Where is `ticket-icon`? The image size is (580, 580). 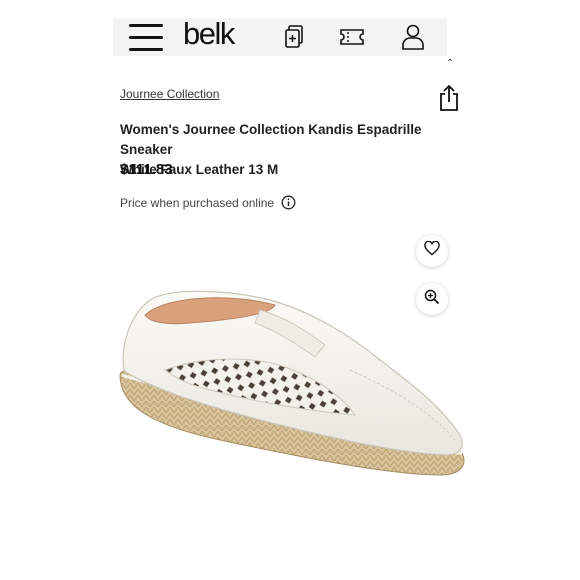
ticket-icon is located at coordinates (352, 39).